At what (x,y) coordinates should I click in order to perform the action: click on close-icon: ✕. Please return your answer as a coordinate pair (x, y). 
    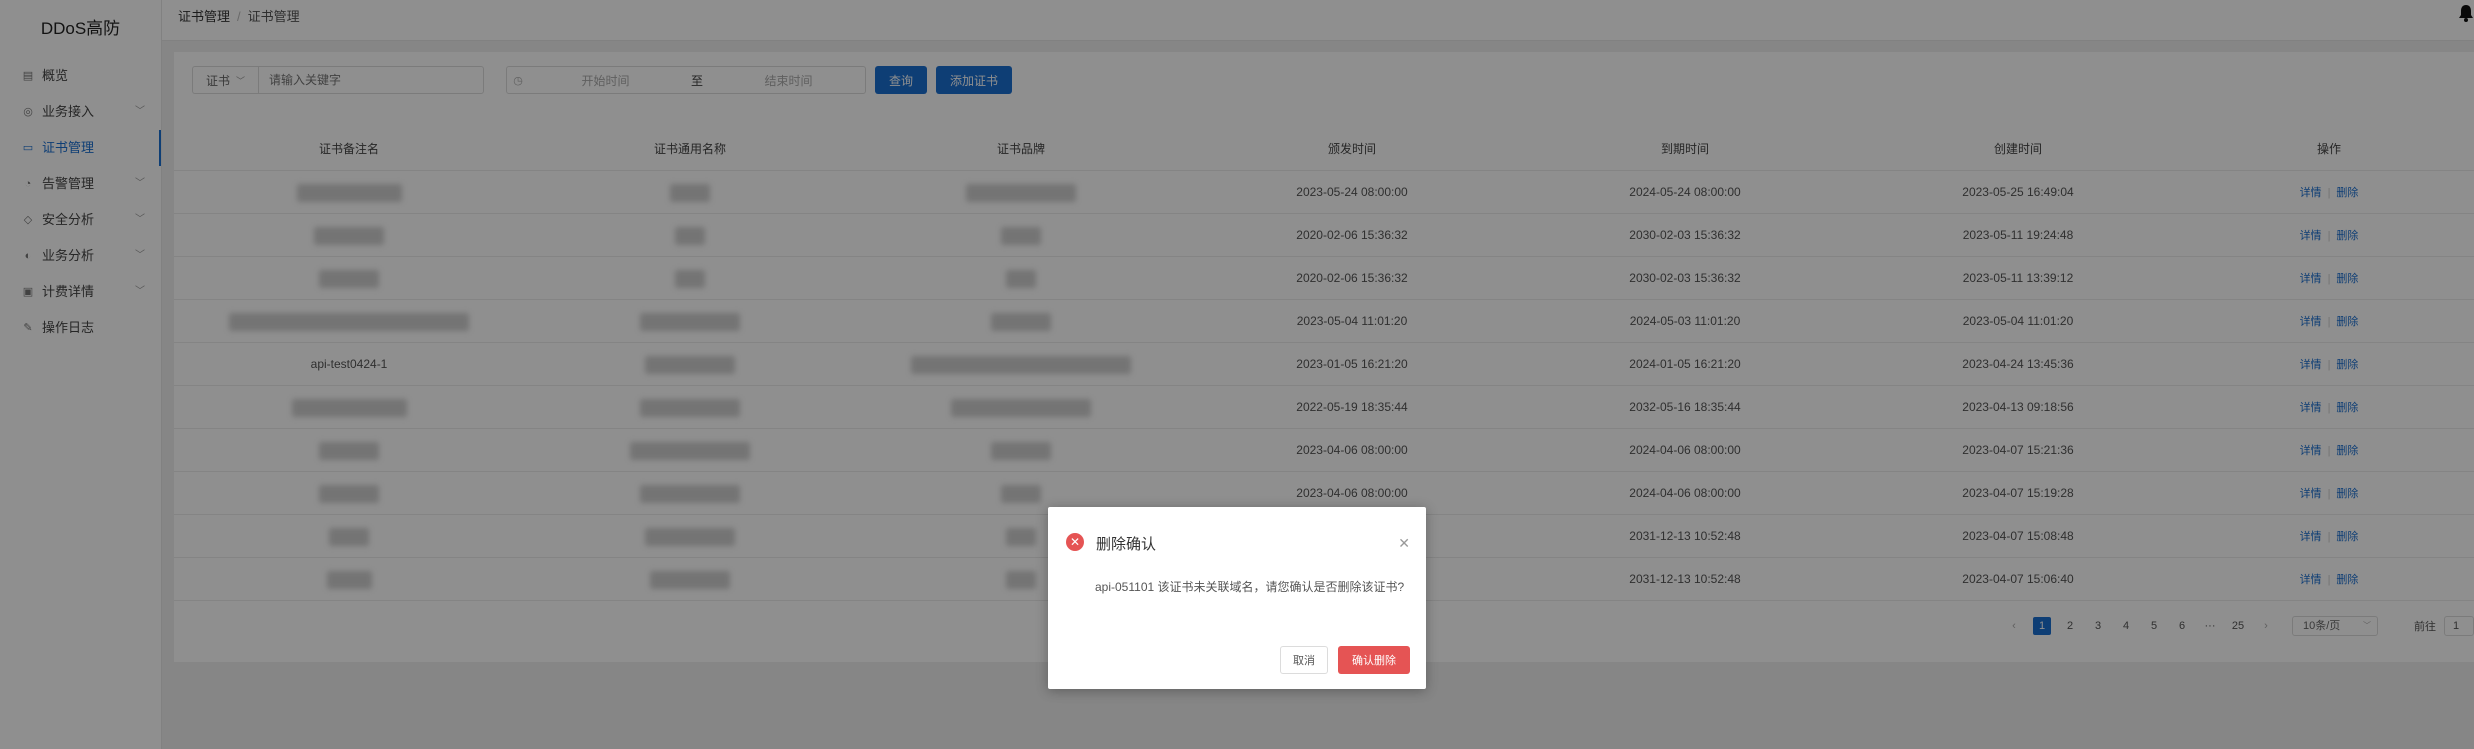
    Looking at the image, I should click on (1404, 543).